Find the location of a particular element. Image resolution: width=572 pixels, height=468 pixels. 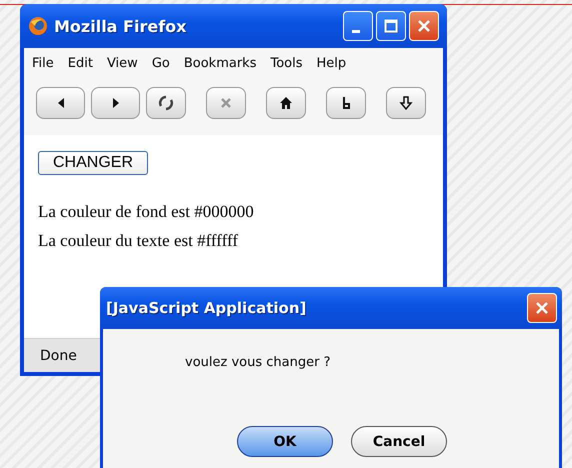

maximize-button is located at coordinates (391, 26).